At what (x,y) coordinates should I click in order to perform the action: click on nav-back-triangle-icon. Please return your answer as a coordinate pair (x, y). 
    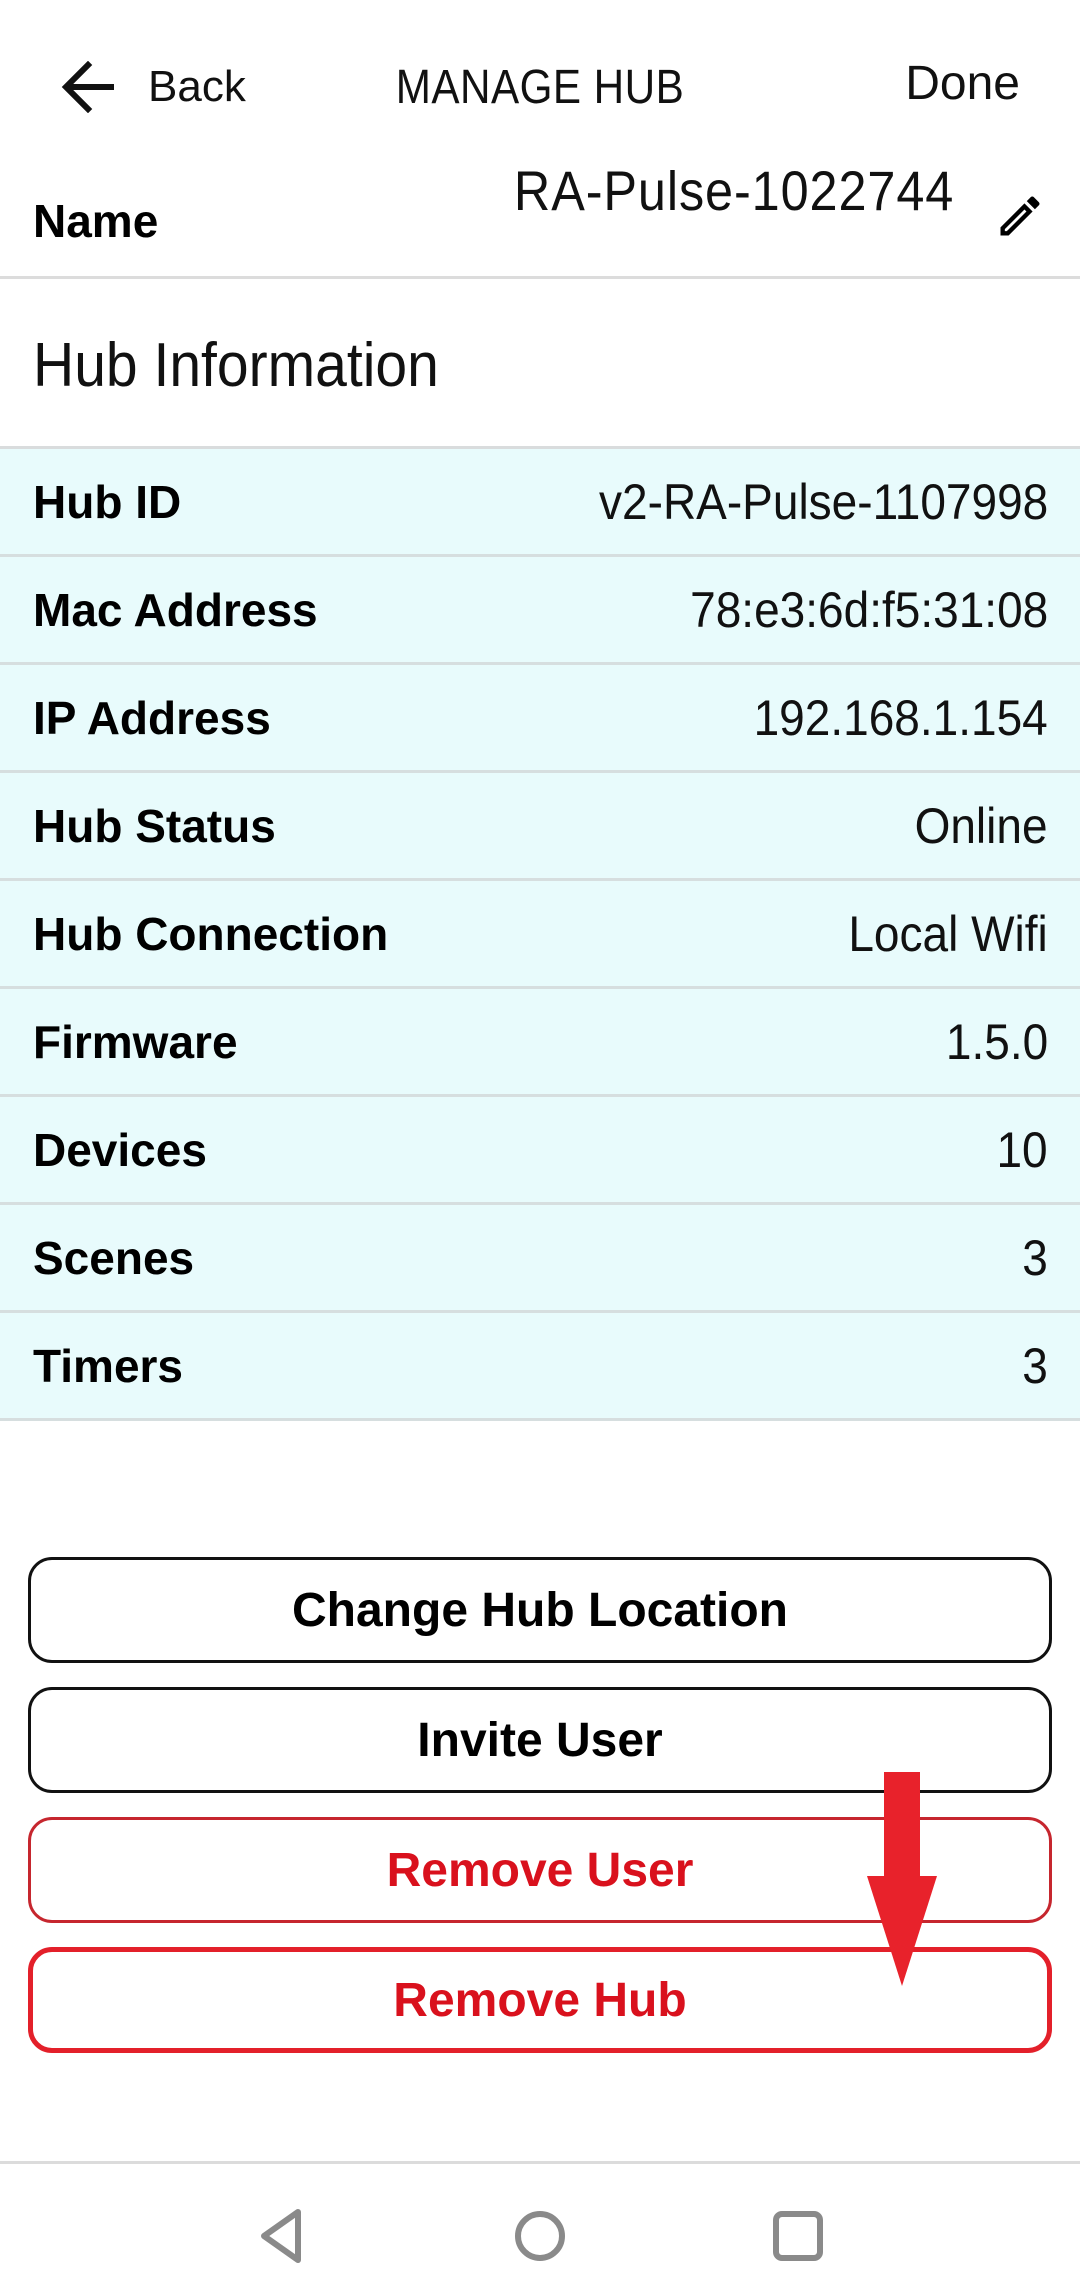
    Looking at the image, I should click on (281, 2236).